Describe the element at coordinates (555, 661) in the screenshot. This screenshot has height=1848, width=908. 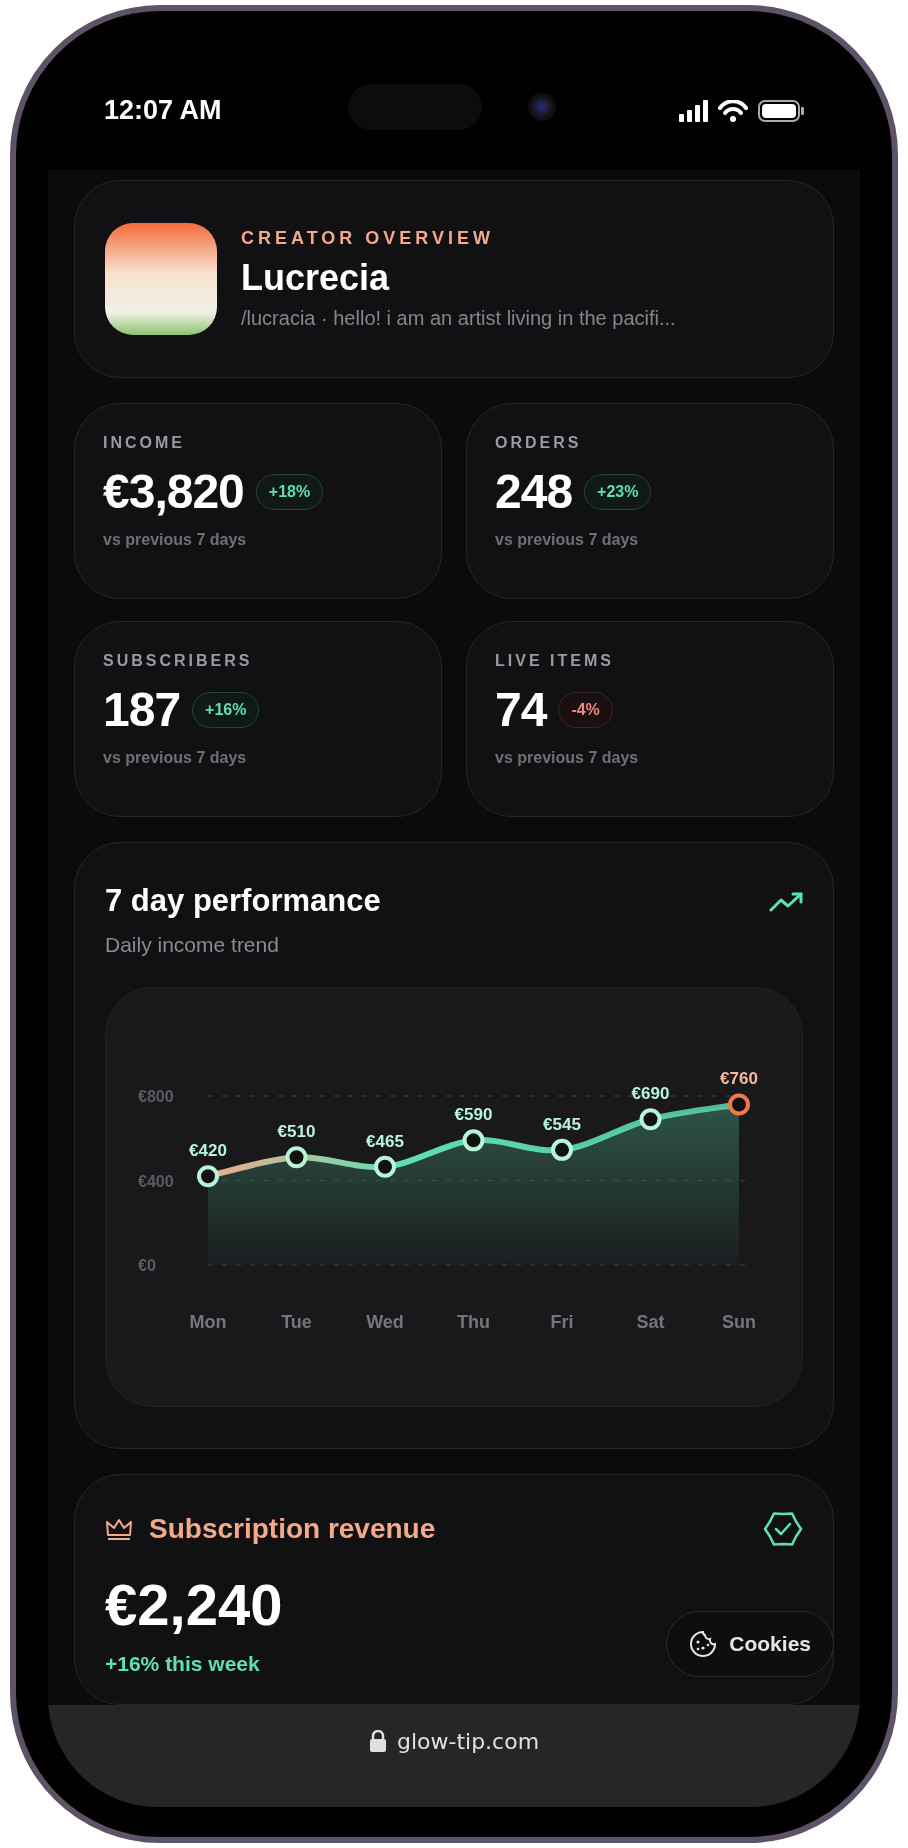
I see `stat-label: LIVE ITEMS` at that location.